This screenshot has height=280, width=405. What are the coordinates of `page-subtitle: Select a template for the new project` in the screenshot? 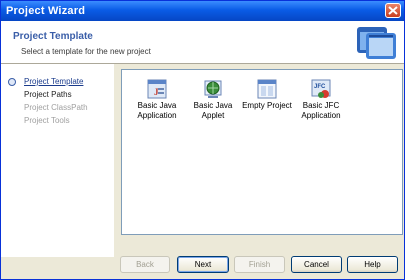 It's located at (86, 51).